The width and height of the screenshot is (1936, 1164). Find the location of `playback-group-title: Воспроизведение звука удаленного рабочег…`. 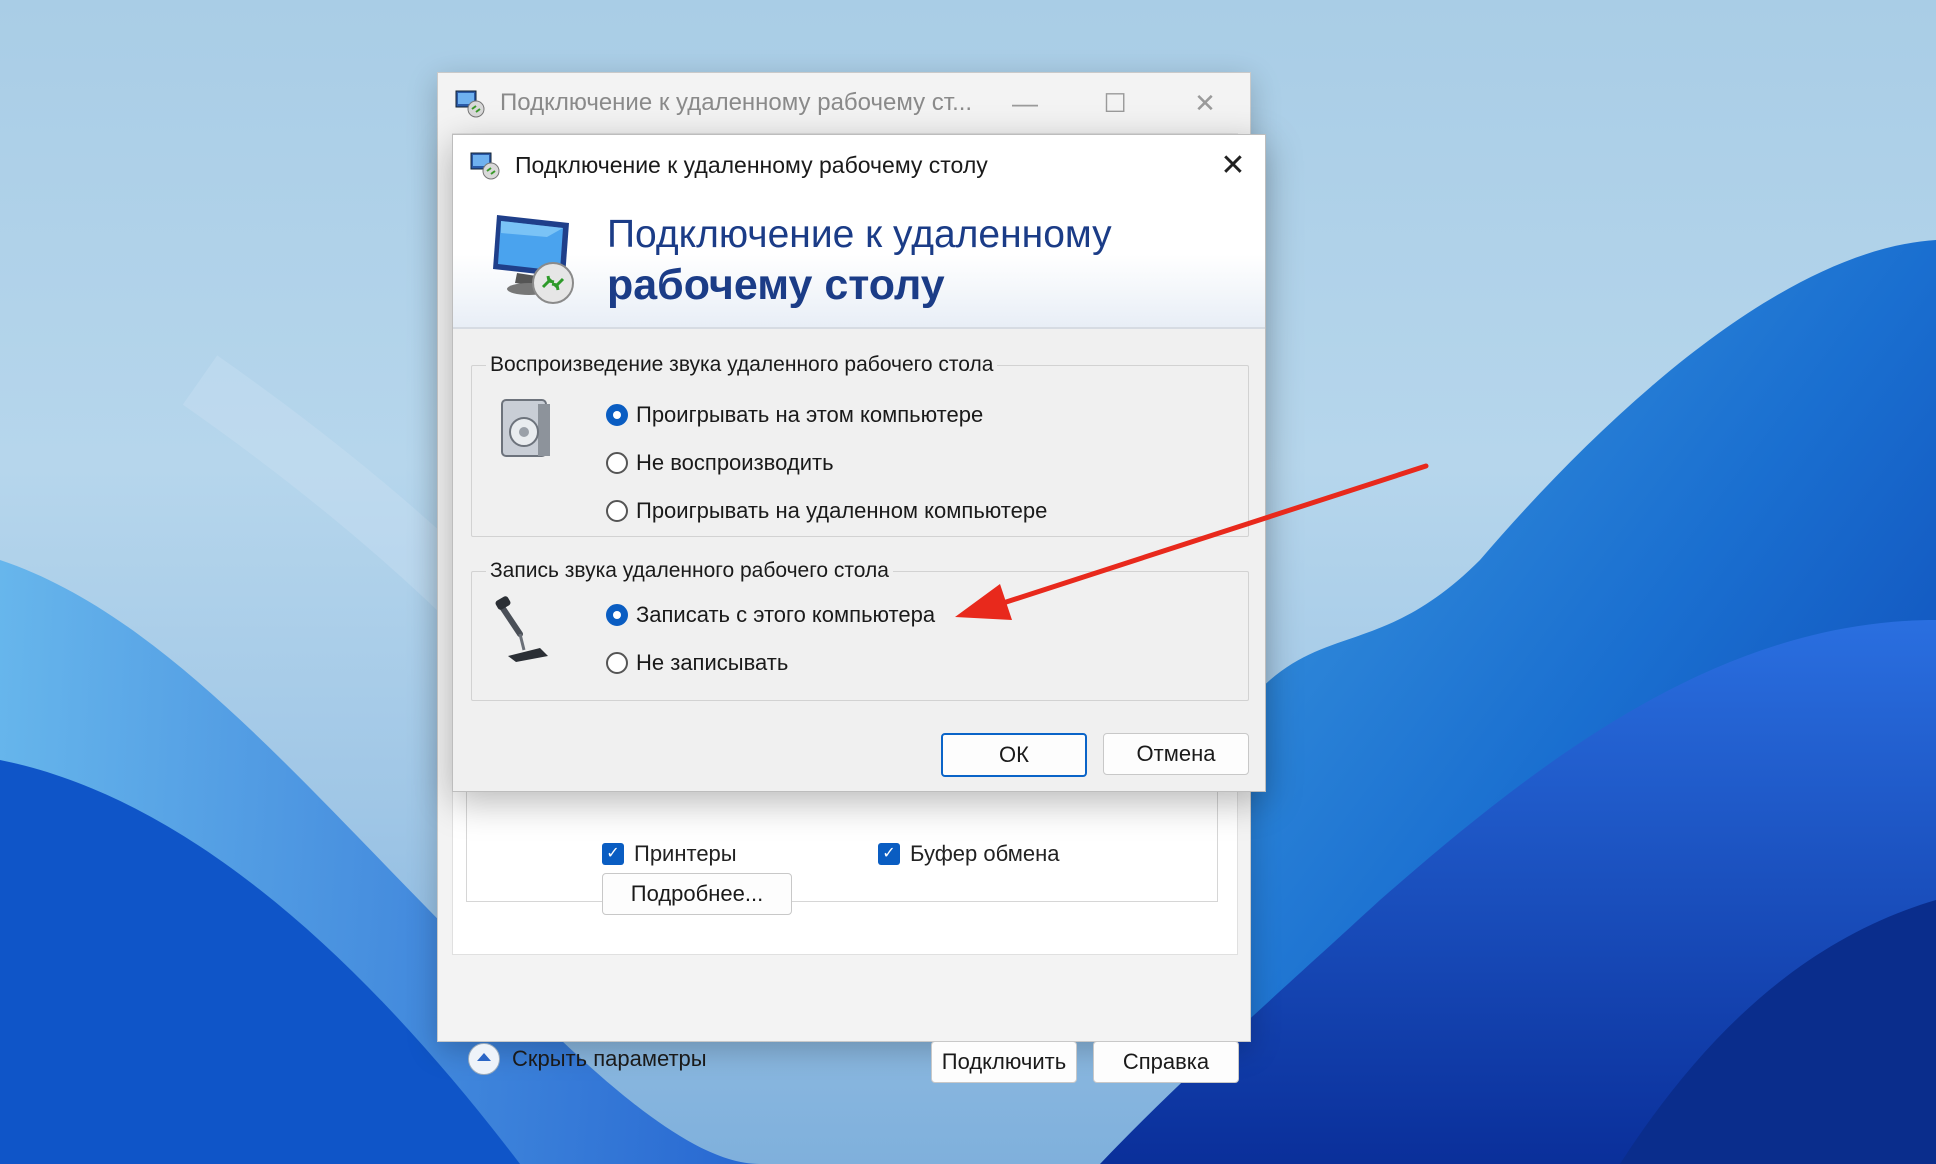

playback-group-title: Воспроизведение звука удаленного рабочег… is located at coordinates (742, 365).